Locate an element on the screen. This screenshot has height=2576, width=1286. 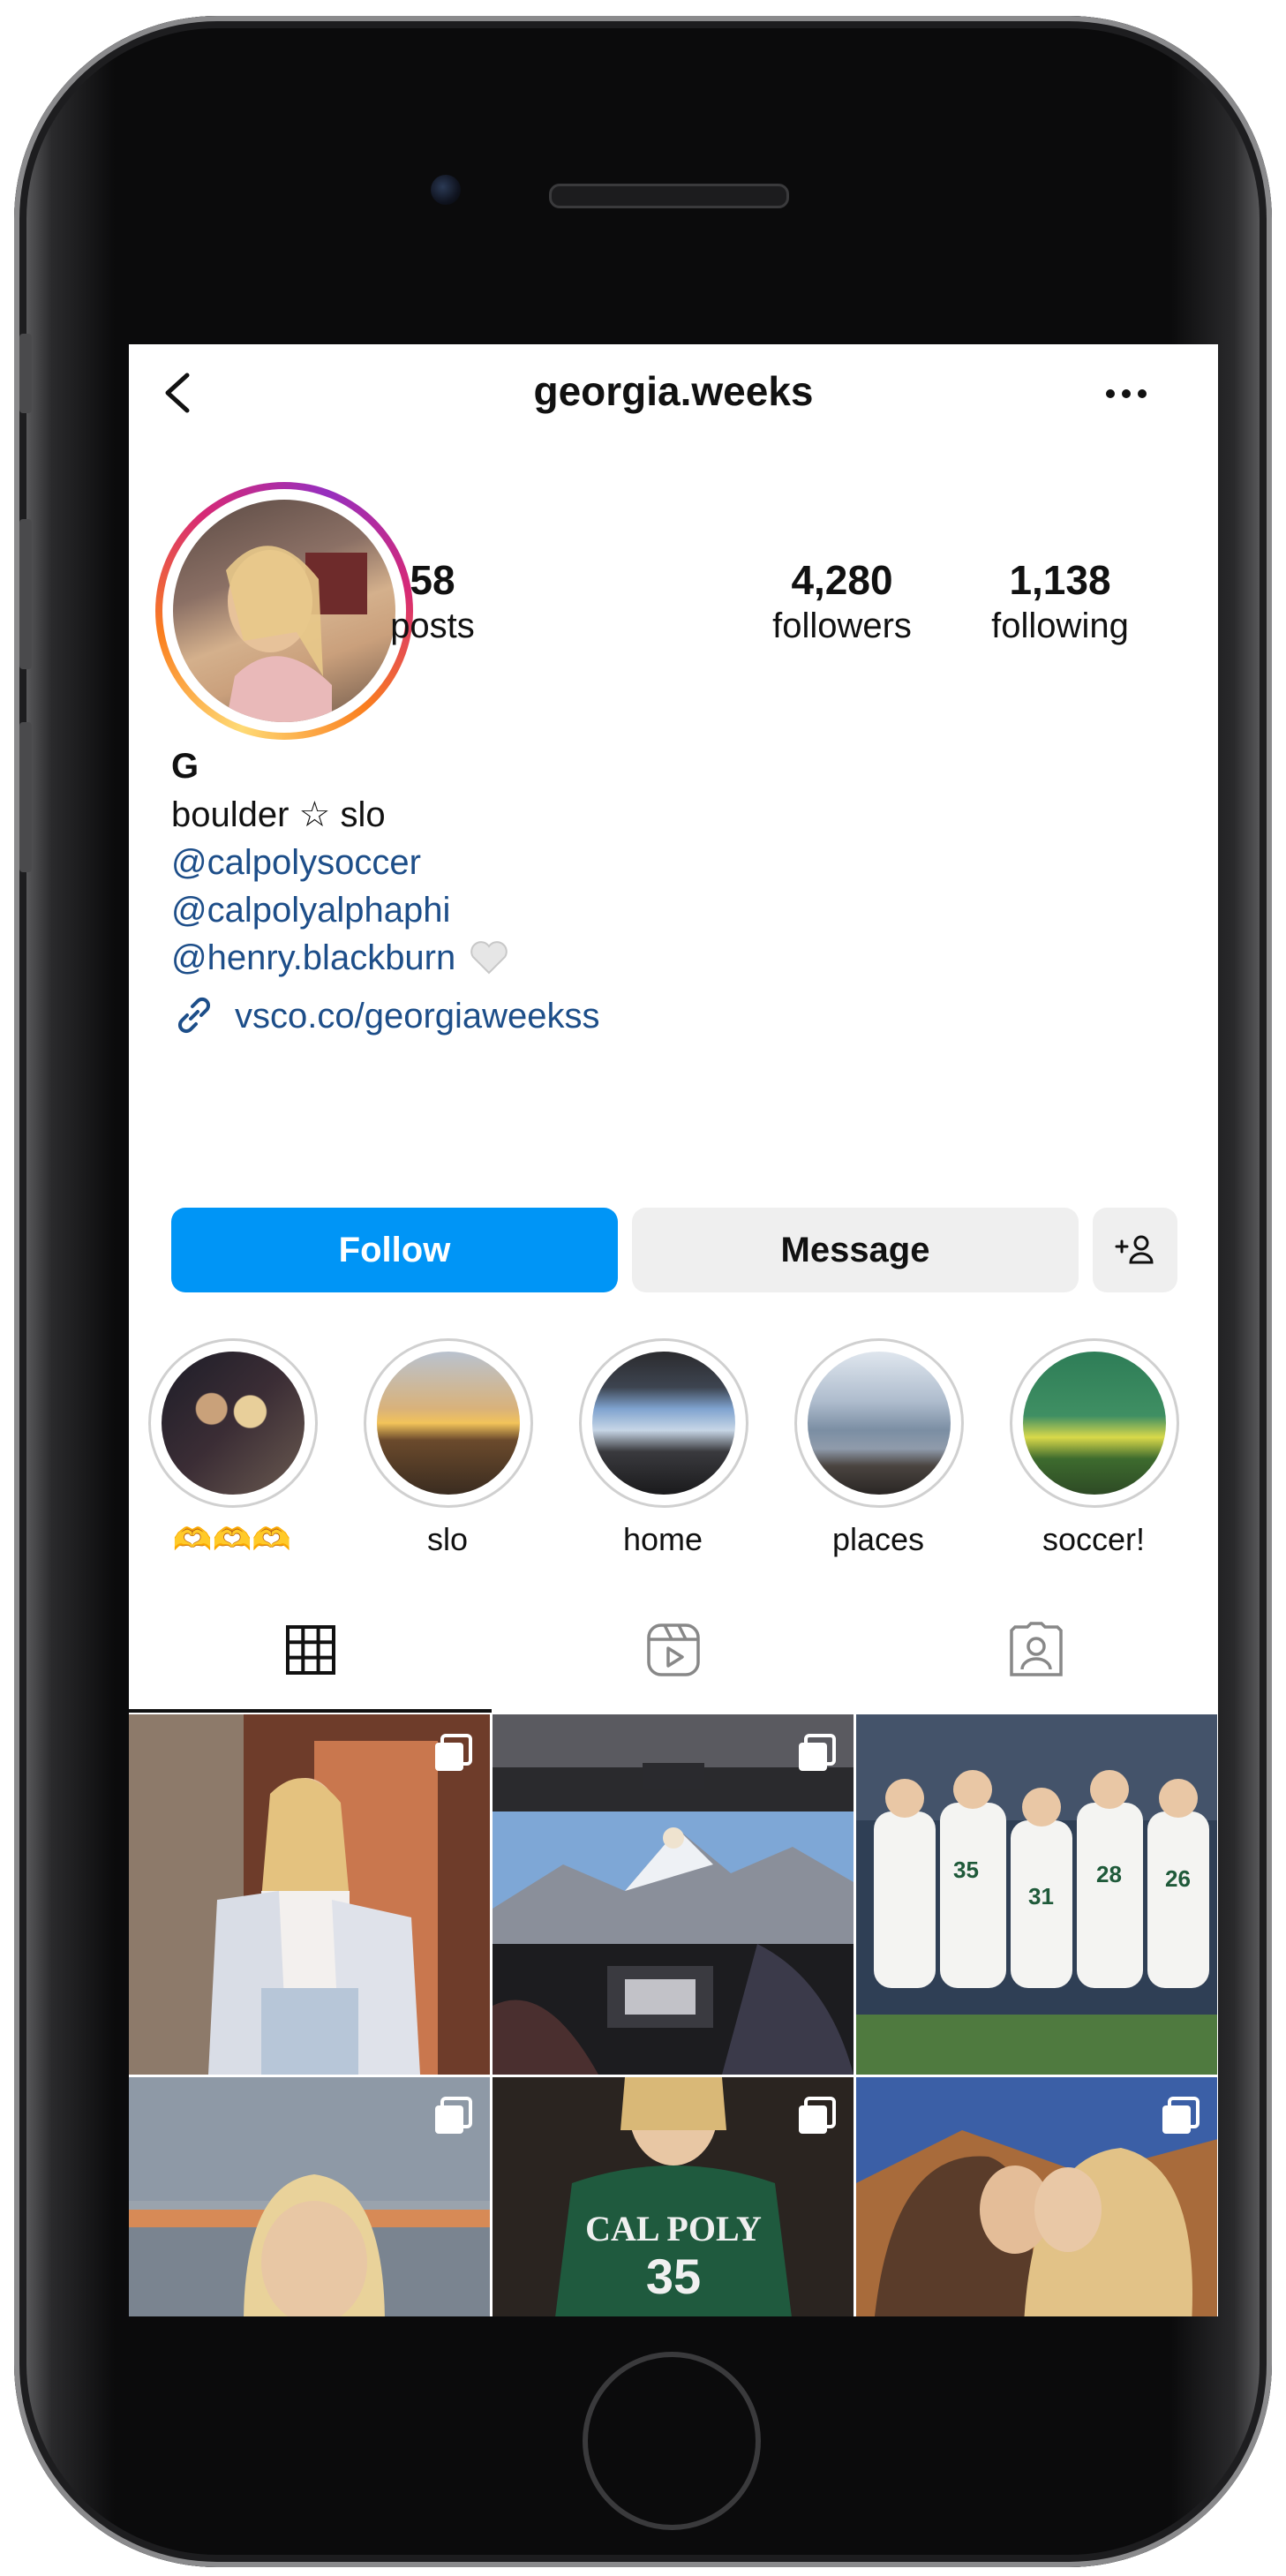
followers-value: 4,280 is located at coordinates (842, 580).